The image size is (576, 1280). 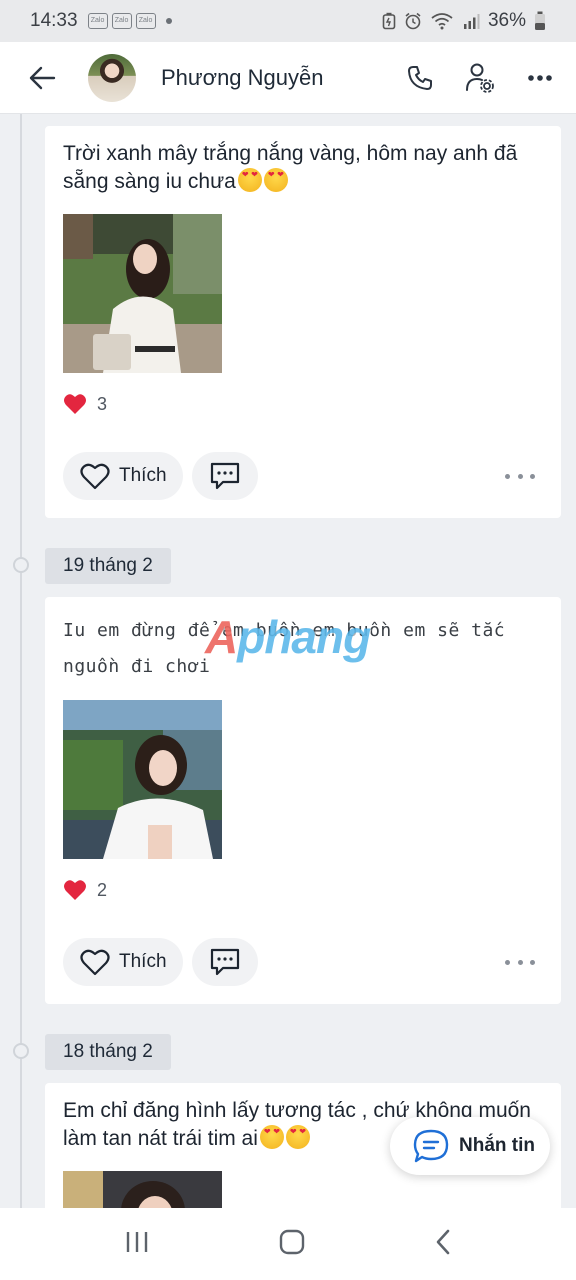 I want to click on home-button, so click(x=292, y=1244).